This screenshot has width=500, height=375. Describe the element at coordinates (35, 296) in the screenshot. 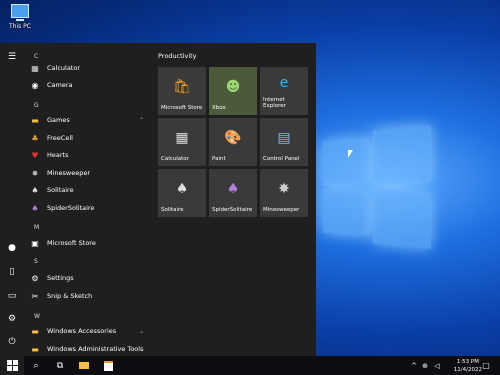

I see `snip-icon: ✂` at that location.